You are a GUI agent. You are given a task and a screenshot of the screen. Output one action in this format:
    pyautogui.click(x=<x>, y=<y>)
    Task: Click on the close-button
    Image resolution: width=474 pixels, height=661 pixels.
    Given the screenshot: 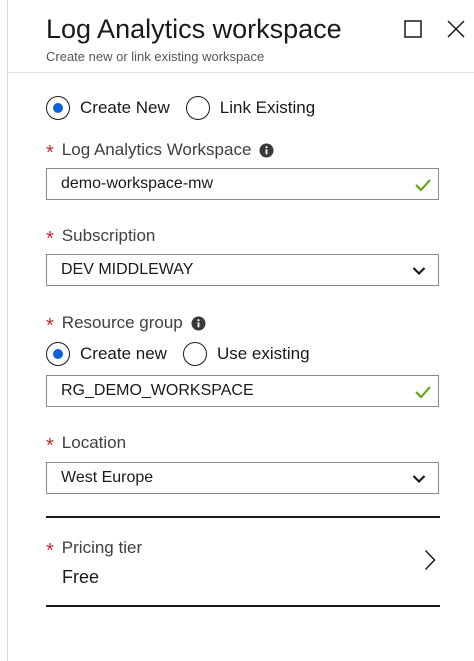 What is the action you would take?
    pyautogui.click(x=456, y=29)
    